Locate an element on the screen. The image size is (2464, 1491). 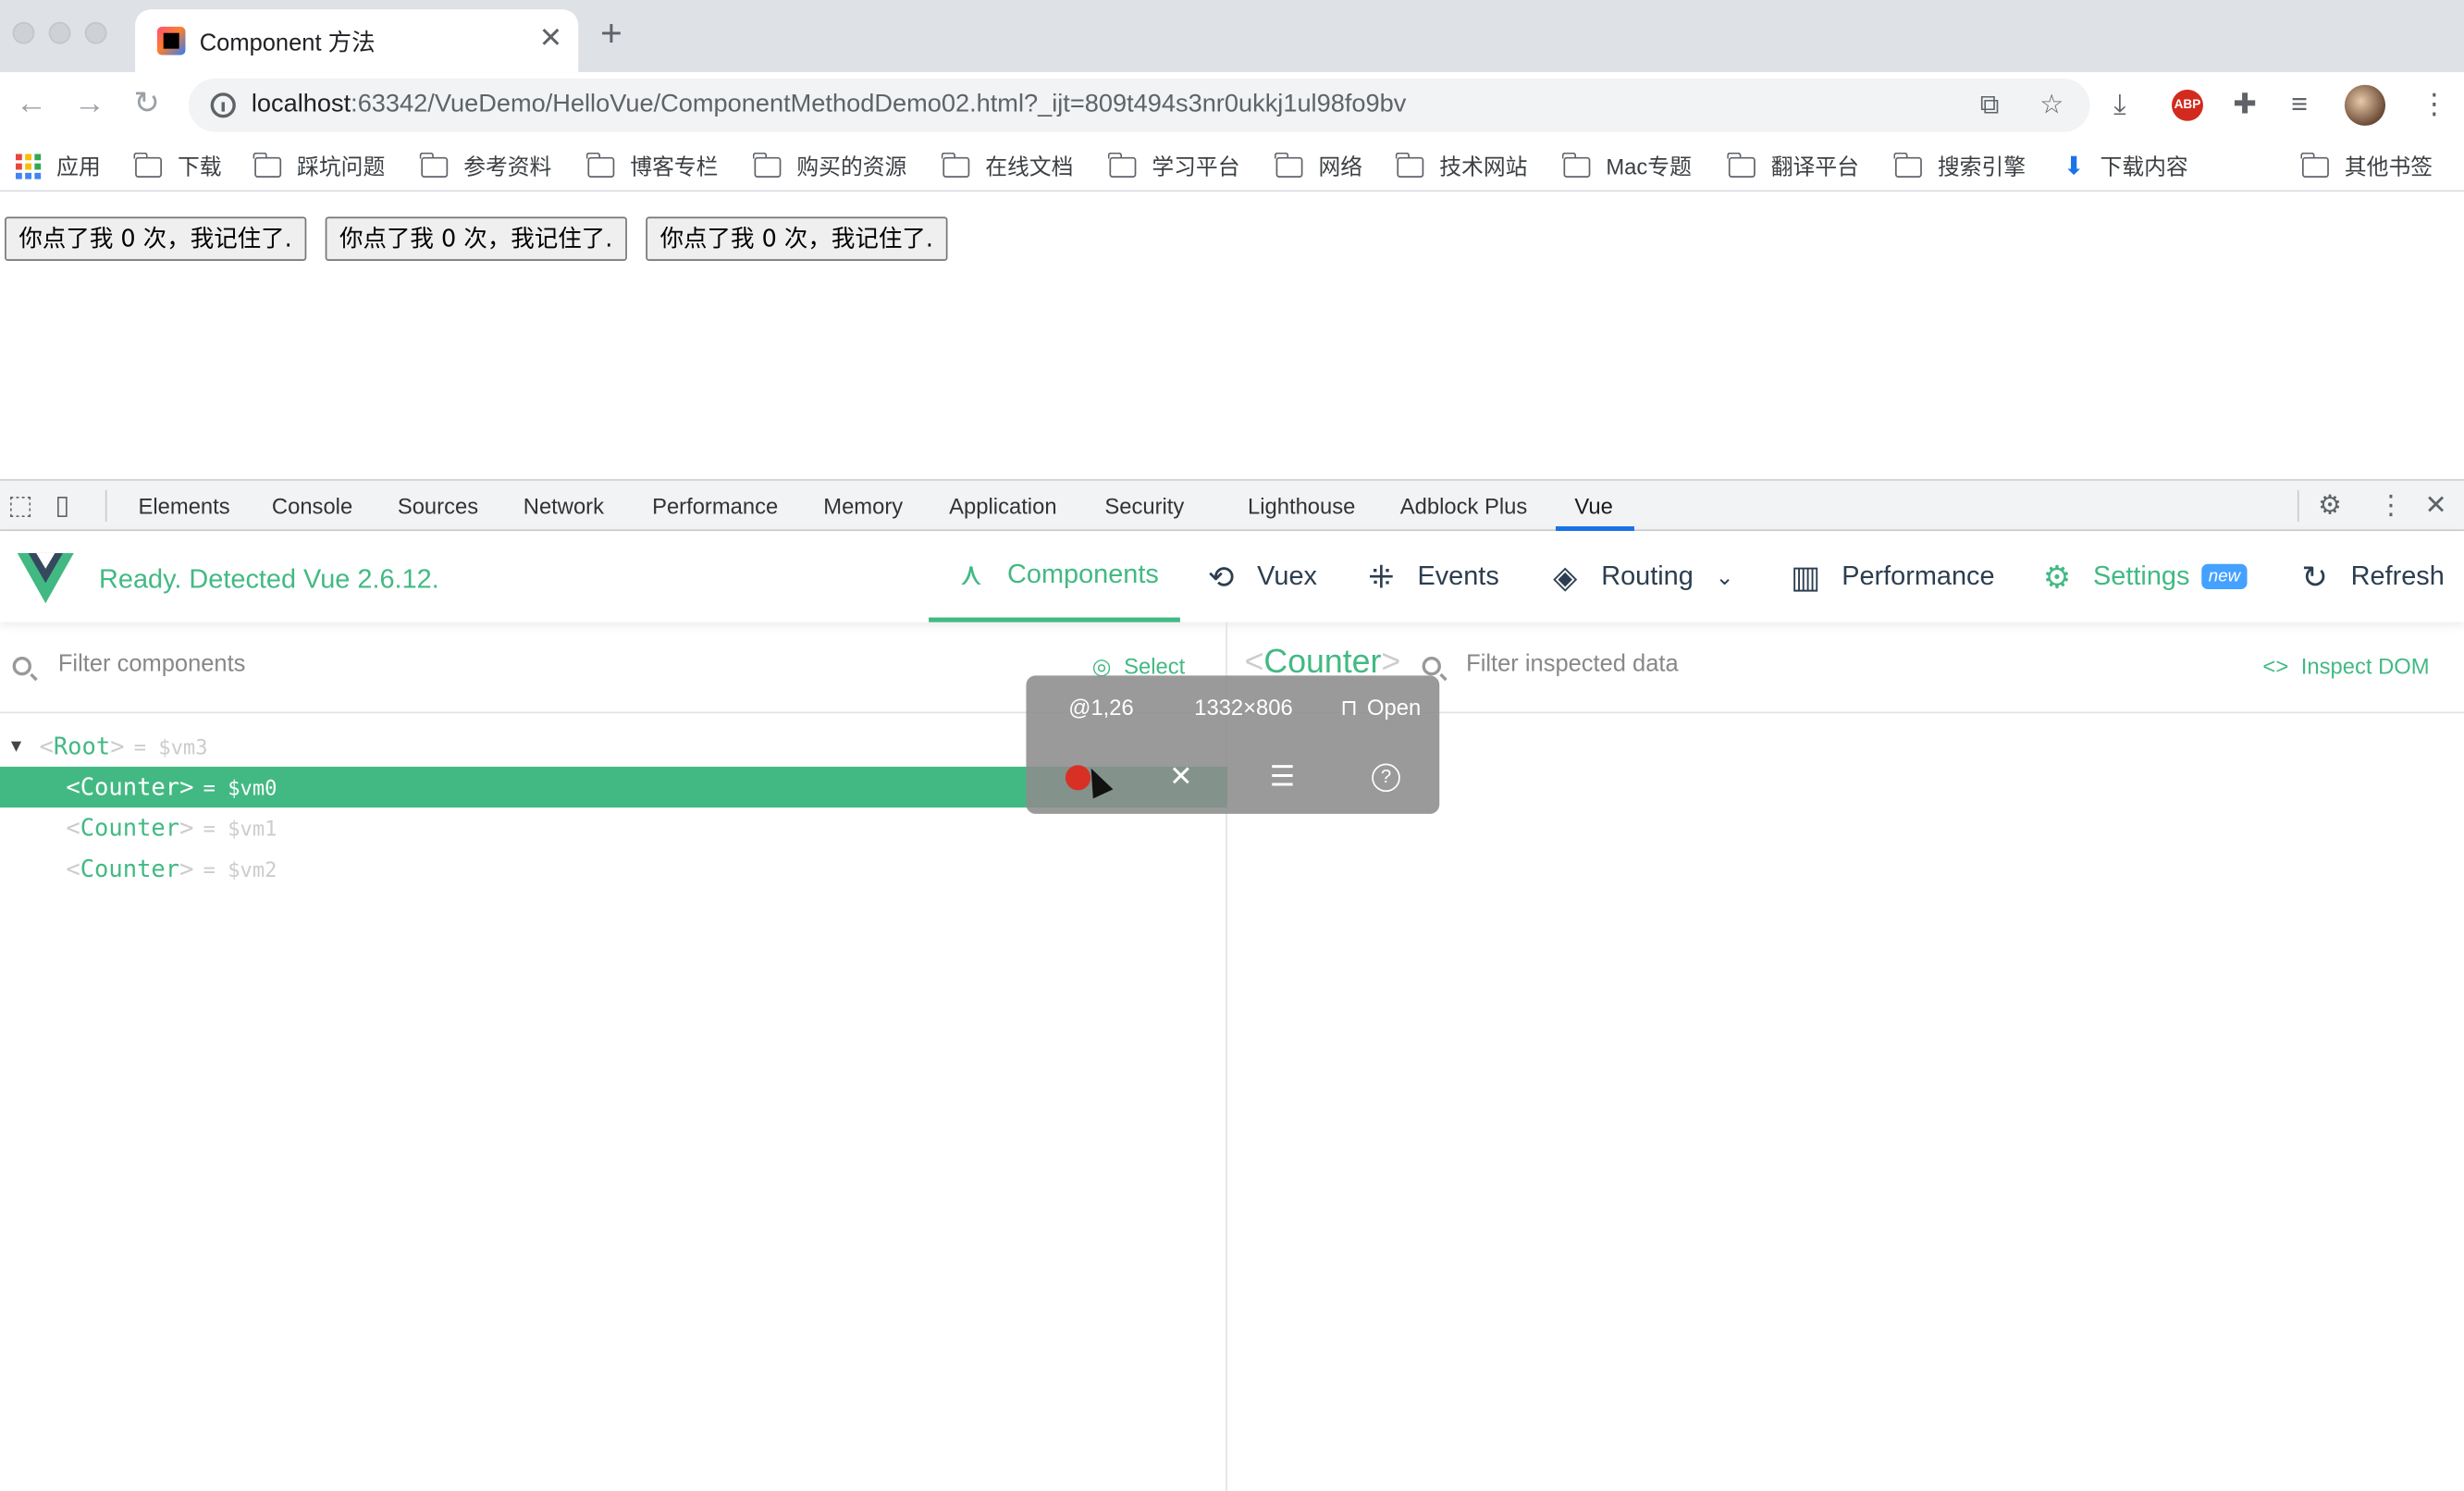
tab-application: Application is located at coordinates (1003, 505).